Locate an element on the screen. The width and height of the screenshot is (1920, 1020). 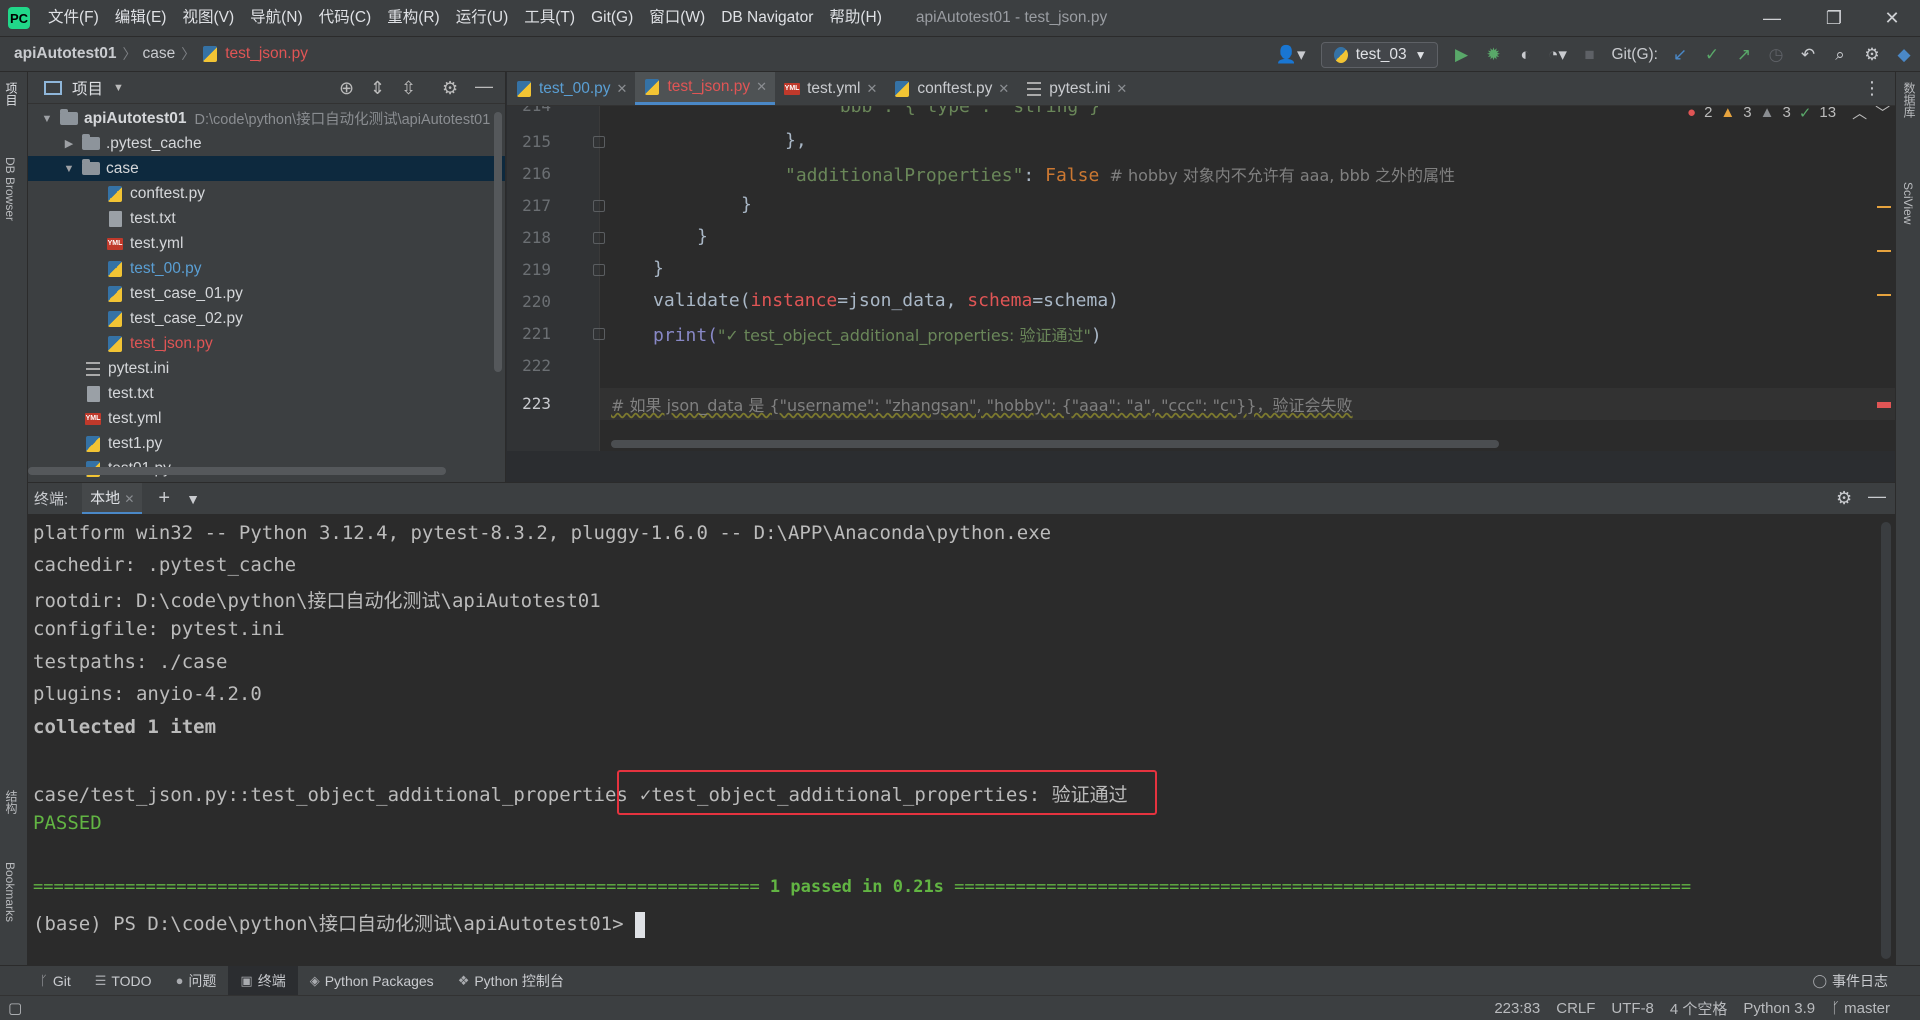
debug-icon: ✹ is located at coordinates (1494, 55).